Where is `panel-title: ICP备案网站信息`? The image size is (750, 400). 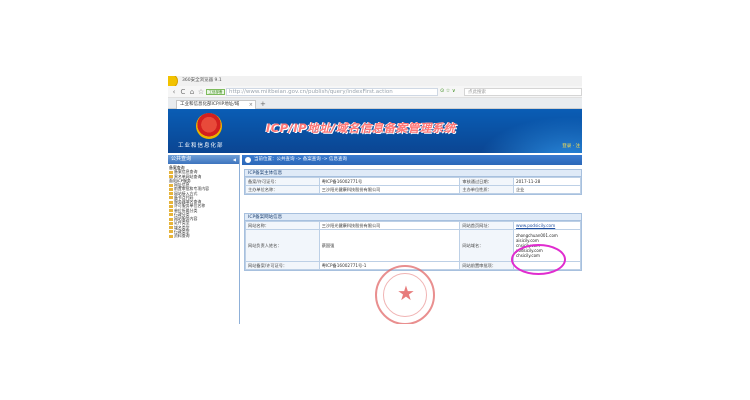
panel-title: ICP备案网站信息 is located at coordinates (413, 217).